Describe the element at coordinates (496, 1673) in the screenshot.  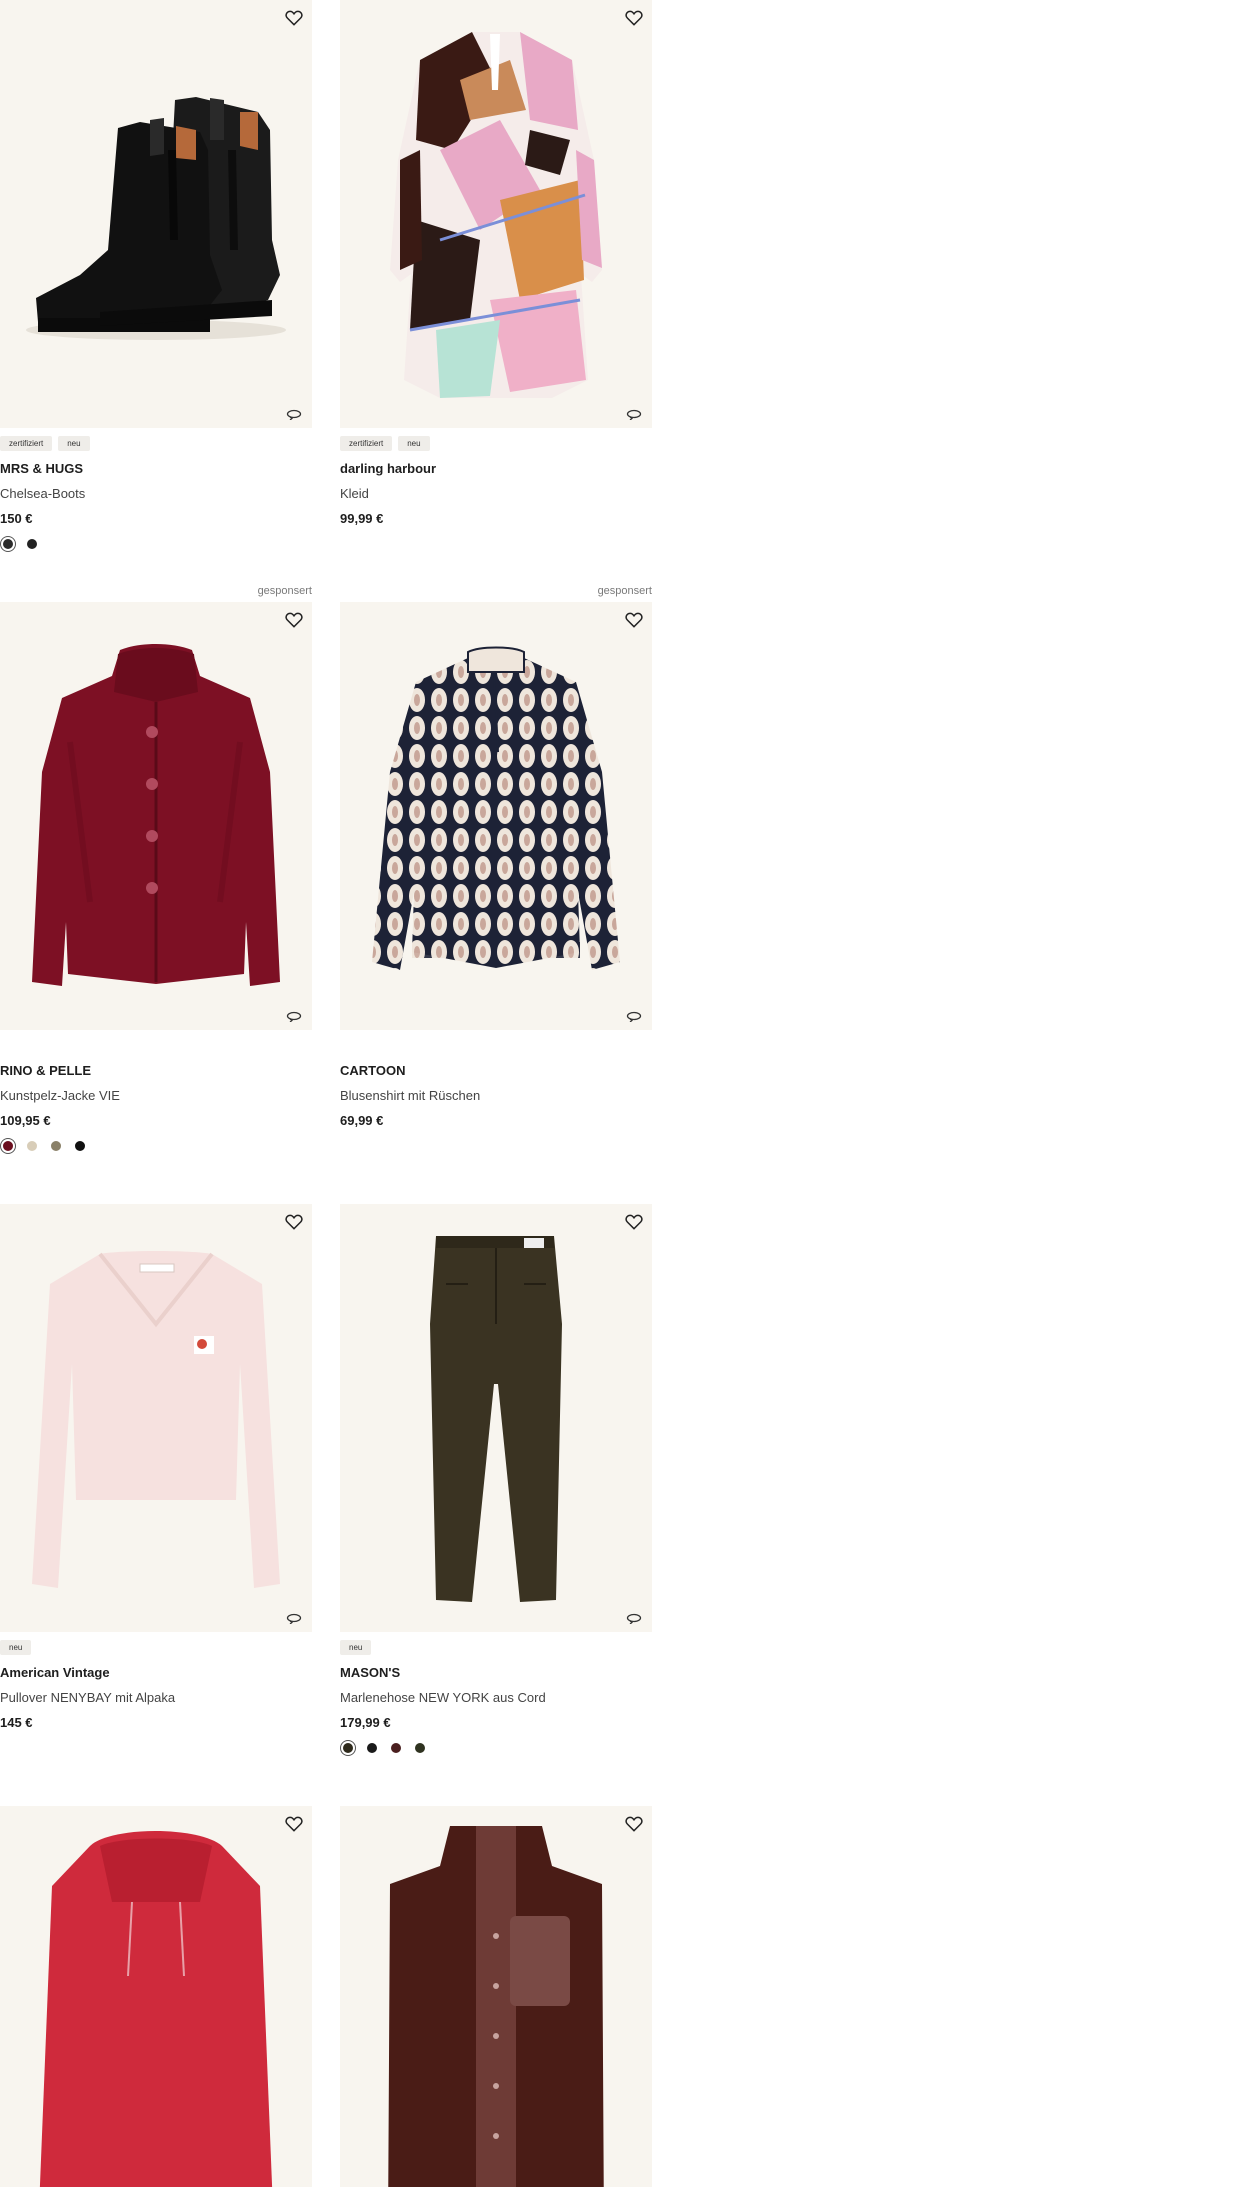
I see `product-brand: MASON'S` at that location.